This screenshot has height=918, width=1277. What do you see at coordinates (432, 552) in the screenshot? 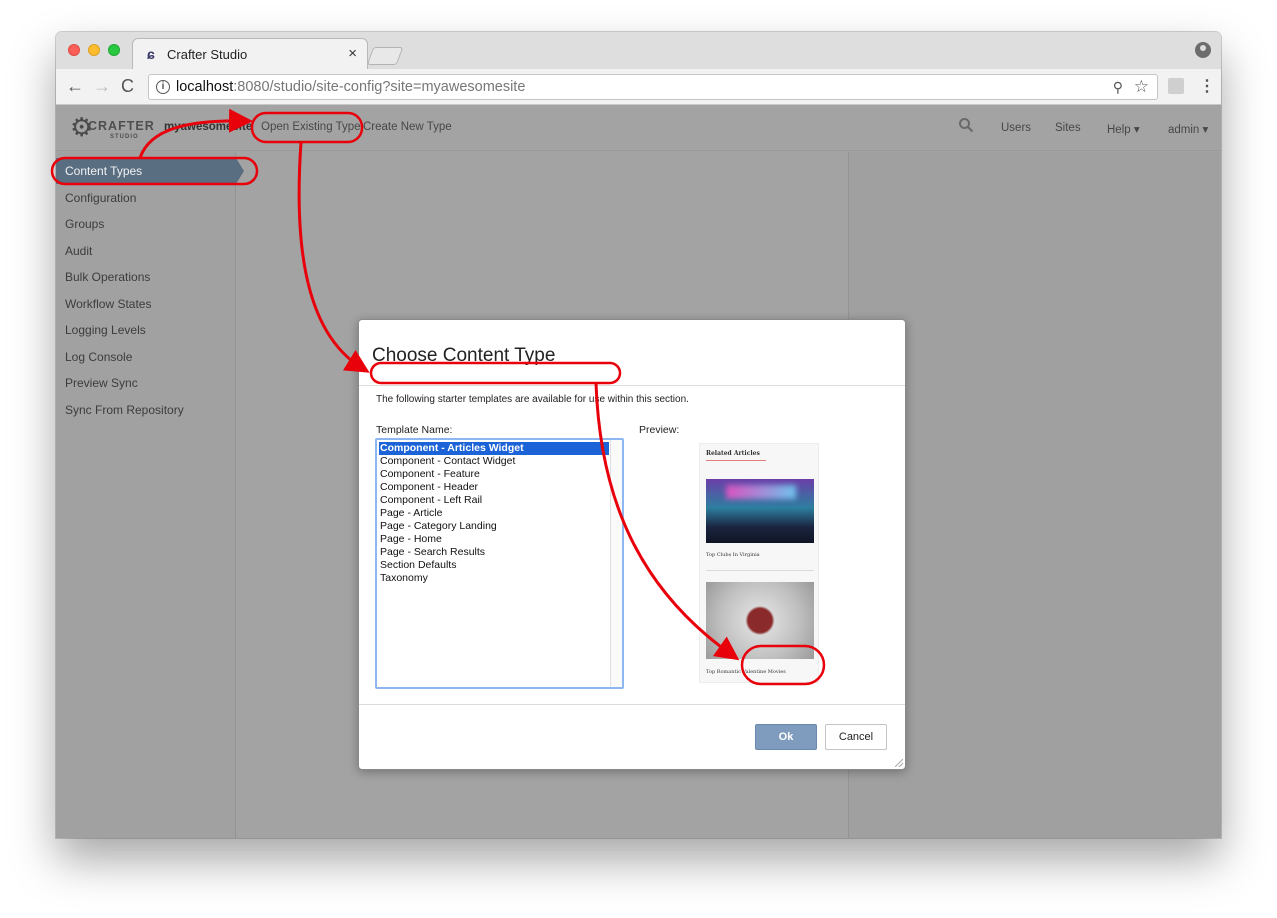
I see `template-option: Page - Search Results` at bounding box center [432, 552].